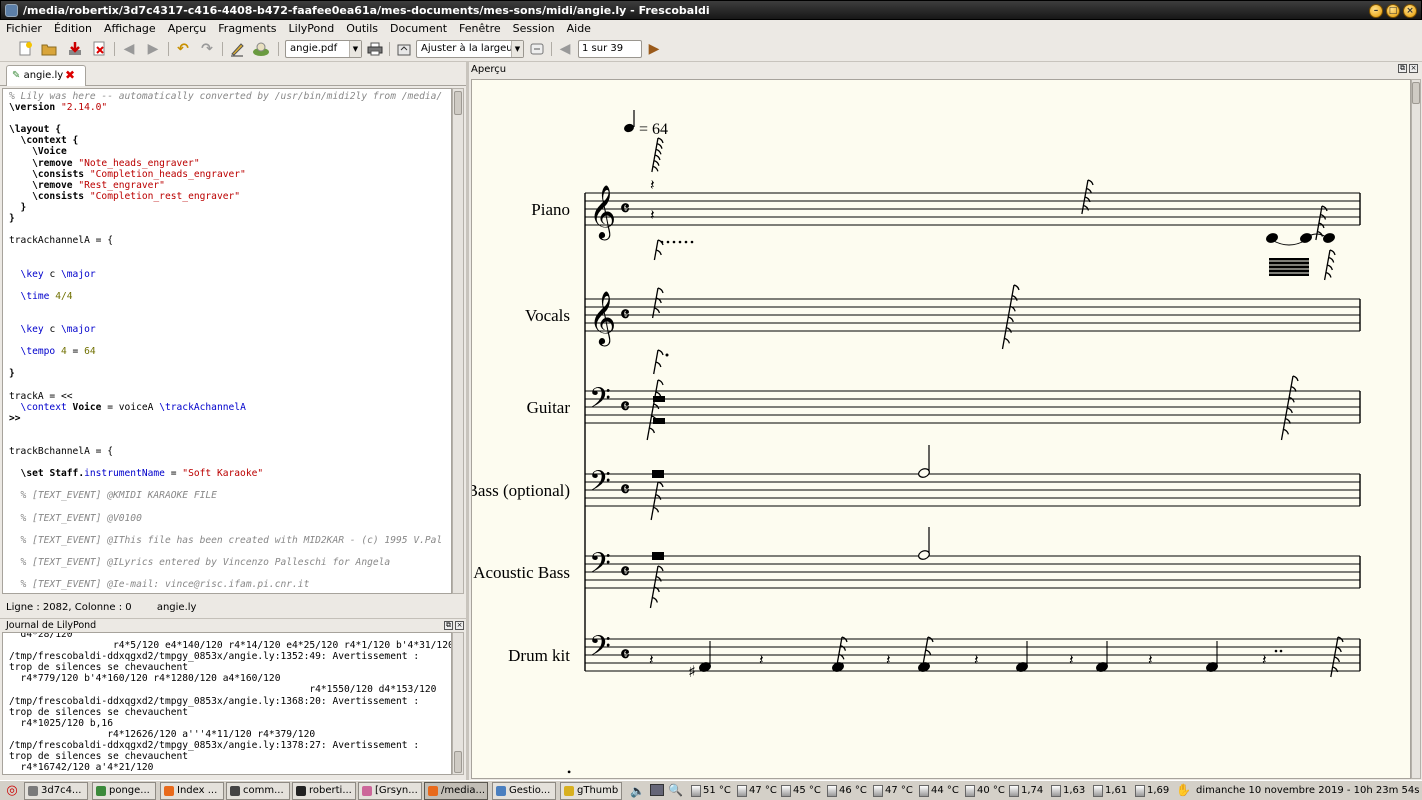  I want to click on sensor-readout: 1,61, so click(1109, 791).